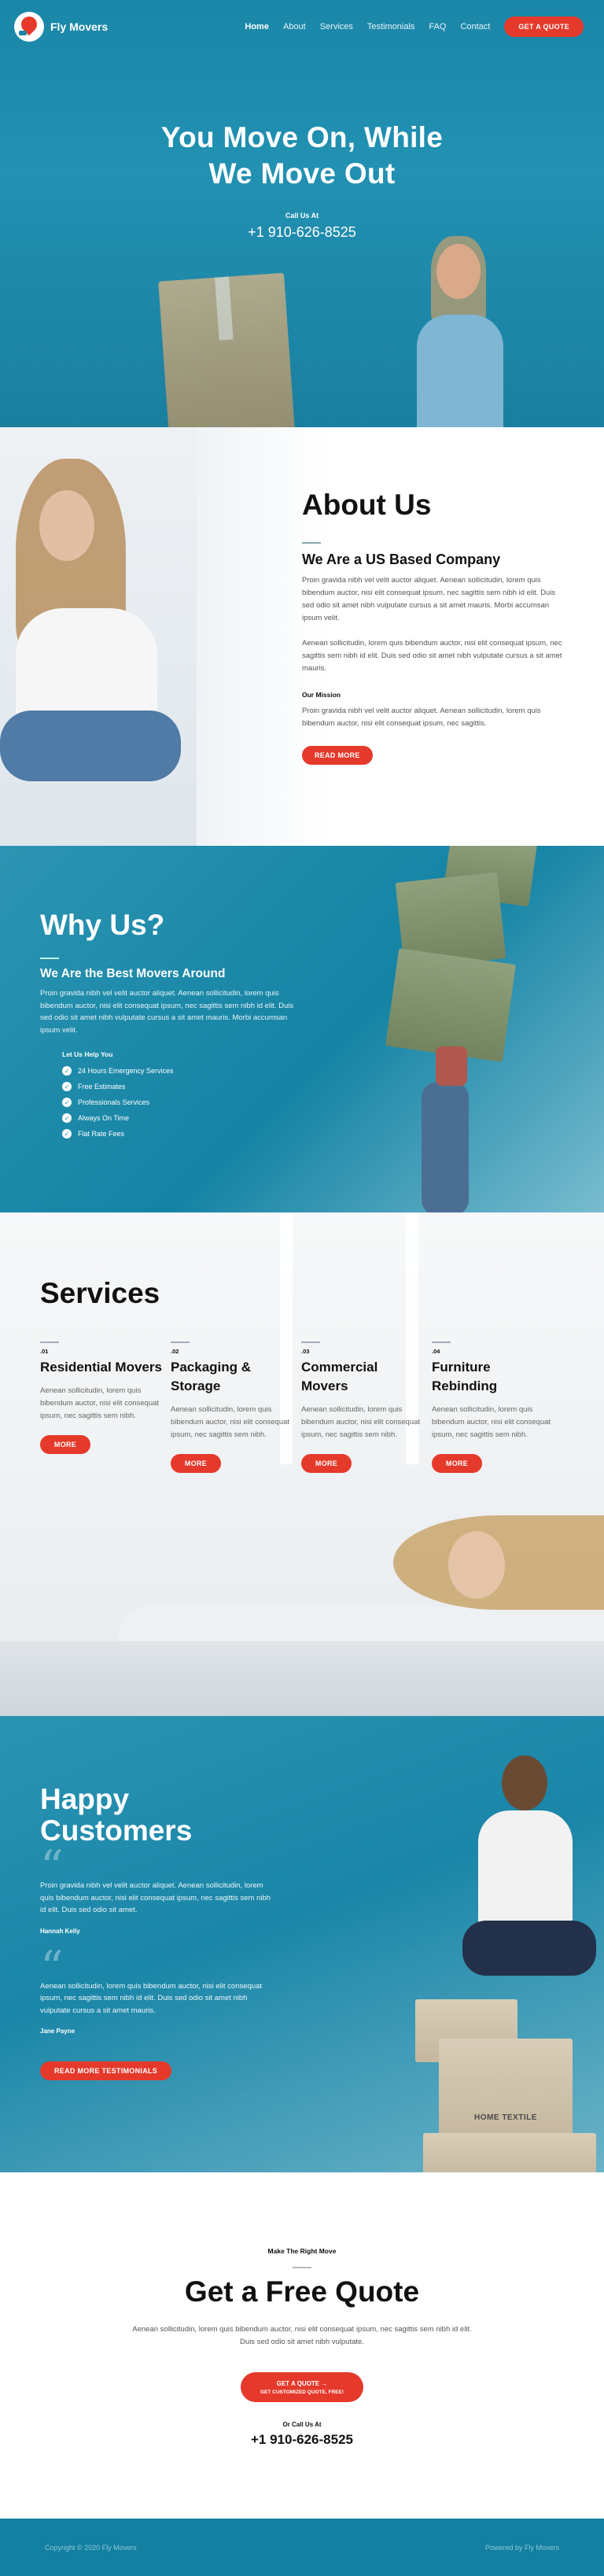 The width and height of the screenshot is (604, 2576). I want to click on service-title: Packaging & Storage, so click(212, 1377).